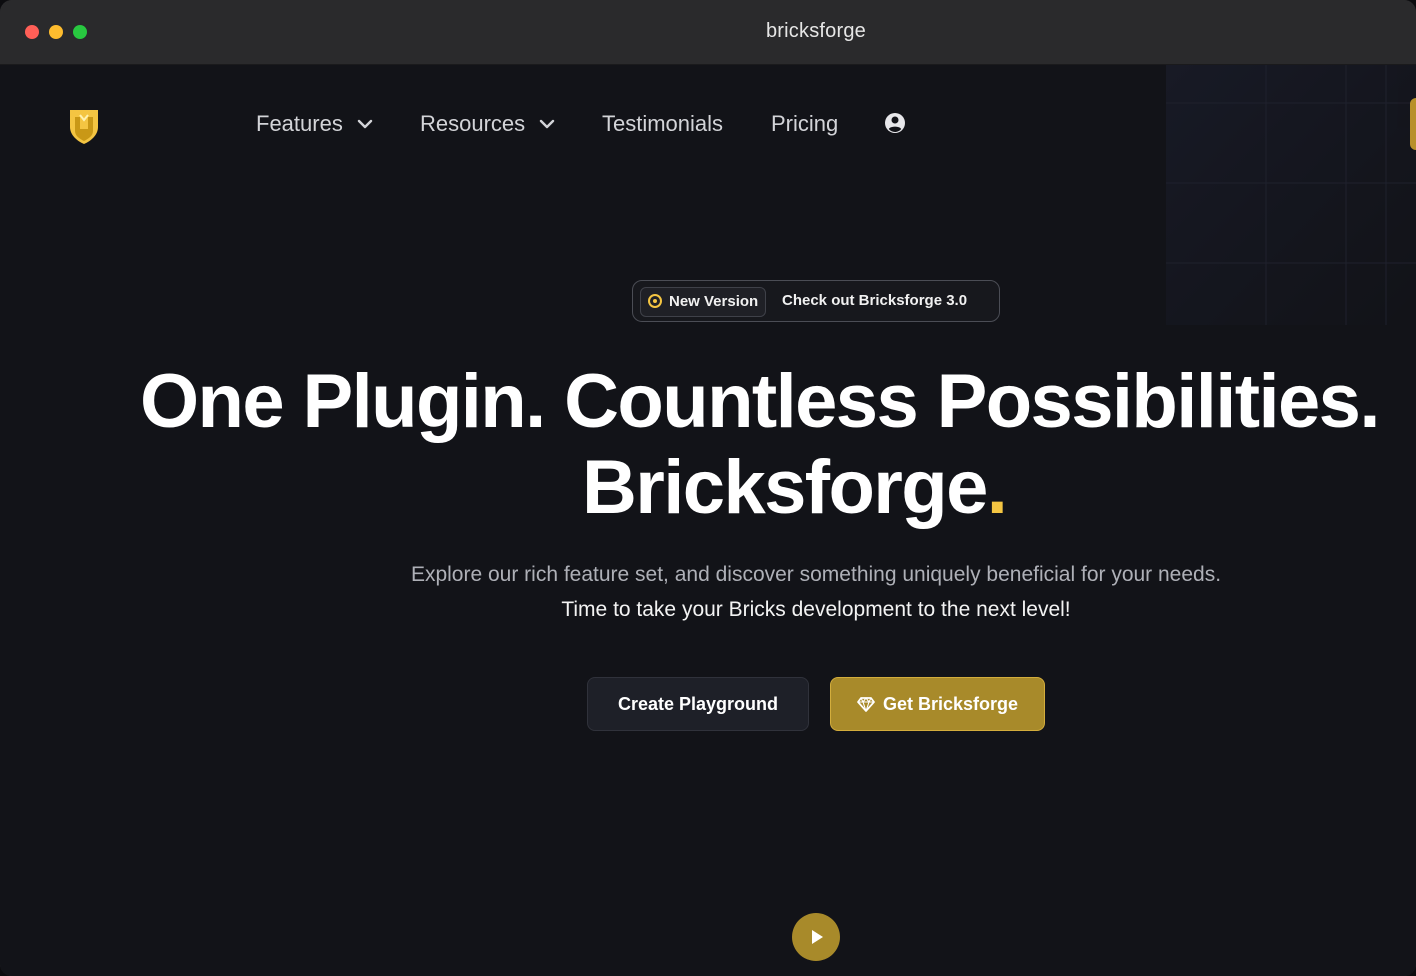  Describe the element at coordinates (473, 123) in the screenshot. I see `nav-resources-label: Resources` at that location.